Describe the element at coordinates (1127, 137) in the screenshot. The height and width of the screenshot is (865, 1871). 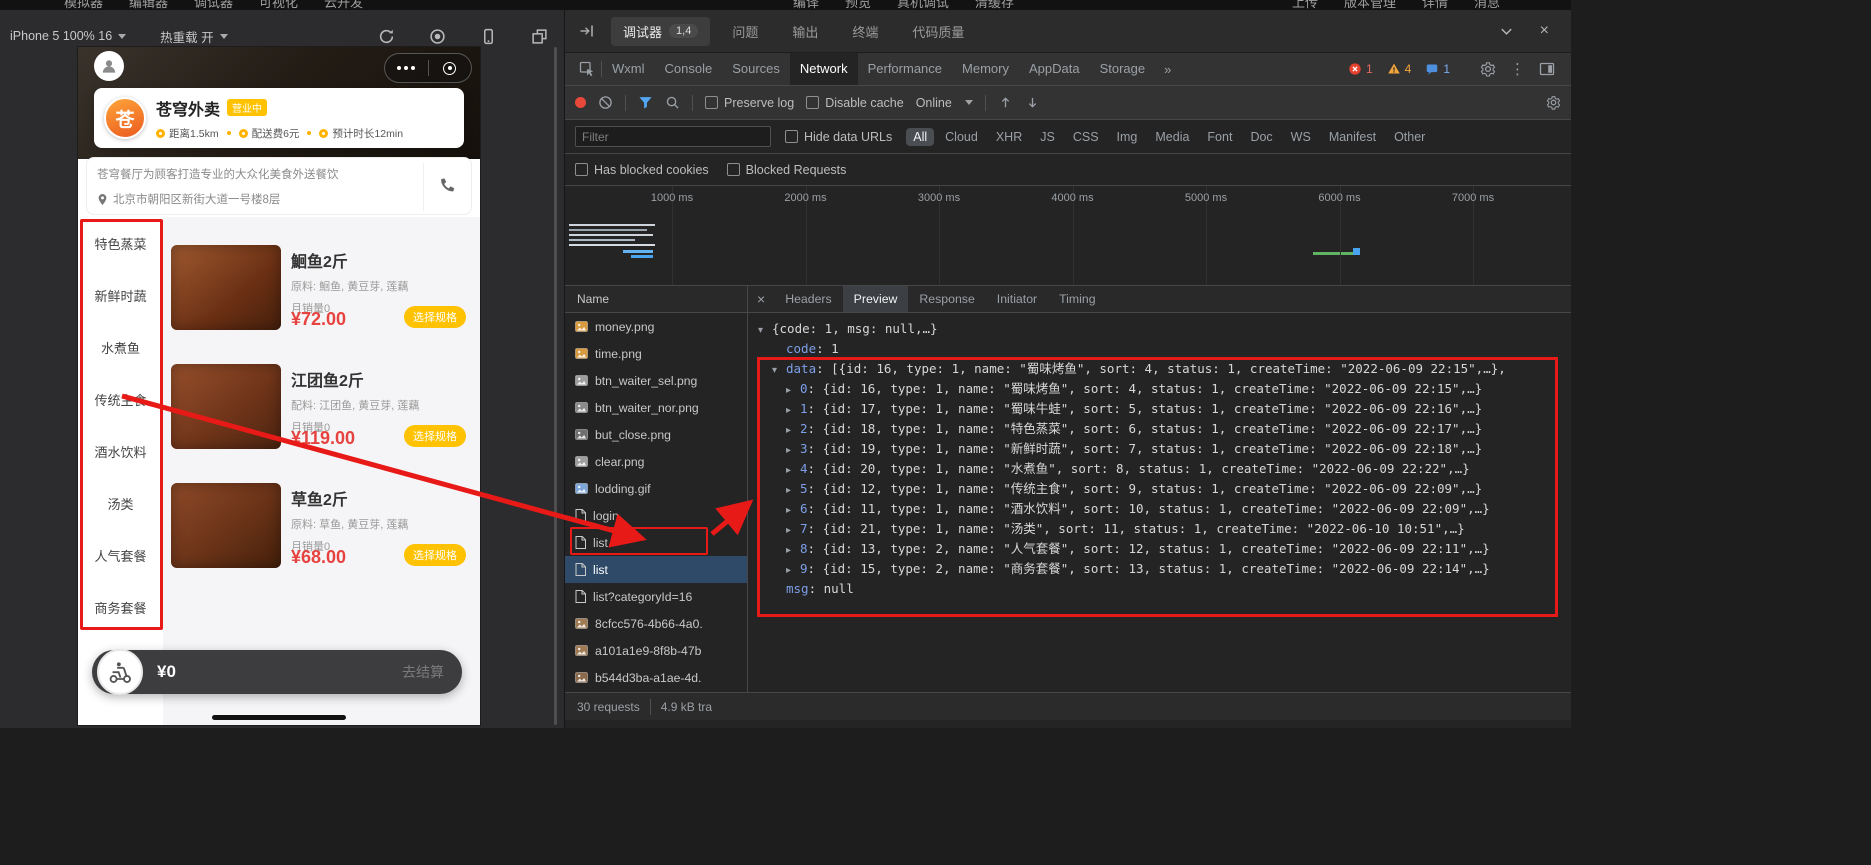
I see `filter-type-img: Img` at that location.